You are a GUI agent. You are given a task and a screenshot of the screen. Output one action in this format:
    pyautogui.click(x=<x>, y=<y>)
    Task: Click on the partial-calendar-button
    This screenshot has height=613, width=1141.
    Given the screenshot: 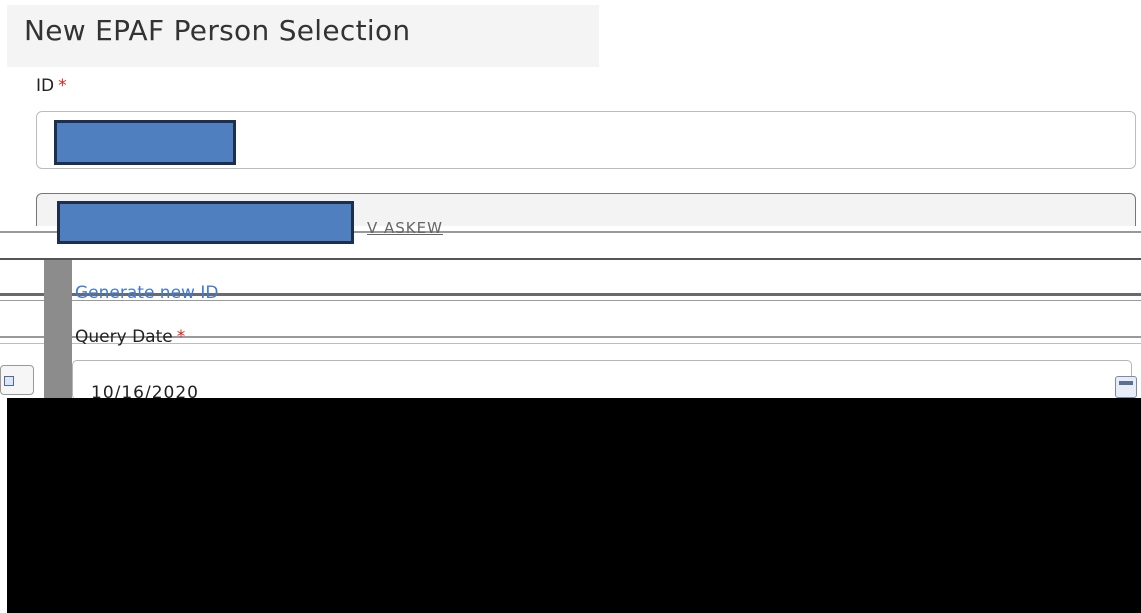 What is the action you would take?
    pyautogui.click(x=17, y=380)
    